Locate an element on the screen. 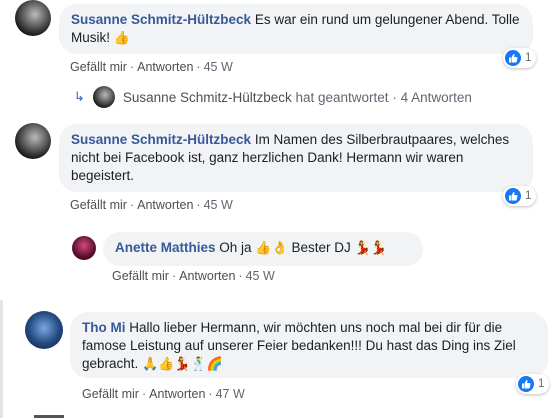 This screenshot has height=418, width=554. reply-arrow-icon: ↳ is located at coordinates (79, 96).